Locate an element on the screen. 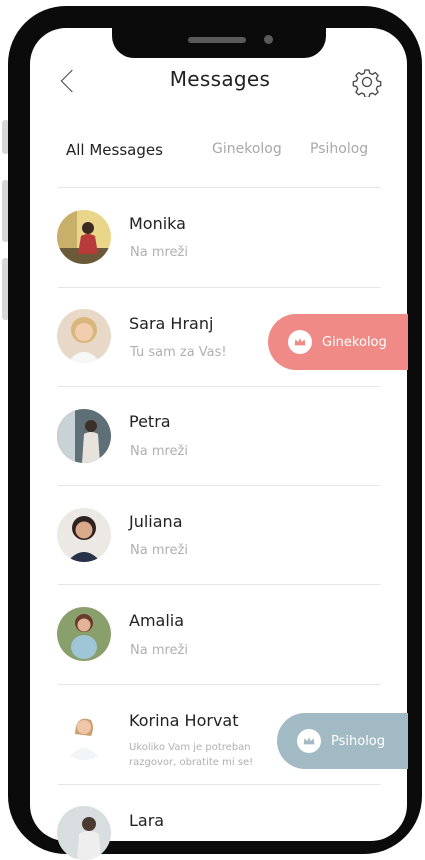  speaker is located at coordinates (217, 40).